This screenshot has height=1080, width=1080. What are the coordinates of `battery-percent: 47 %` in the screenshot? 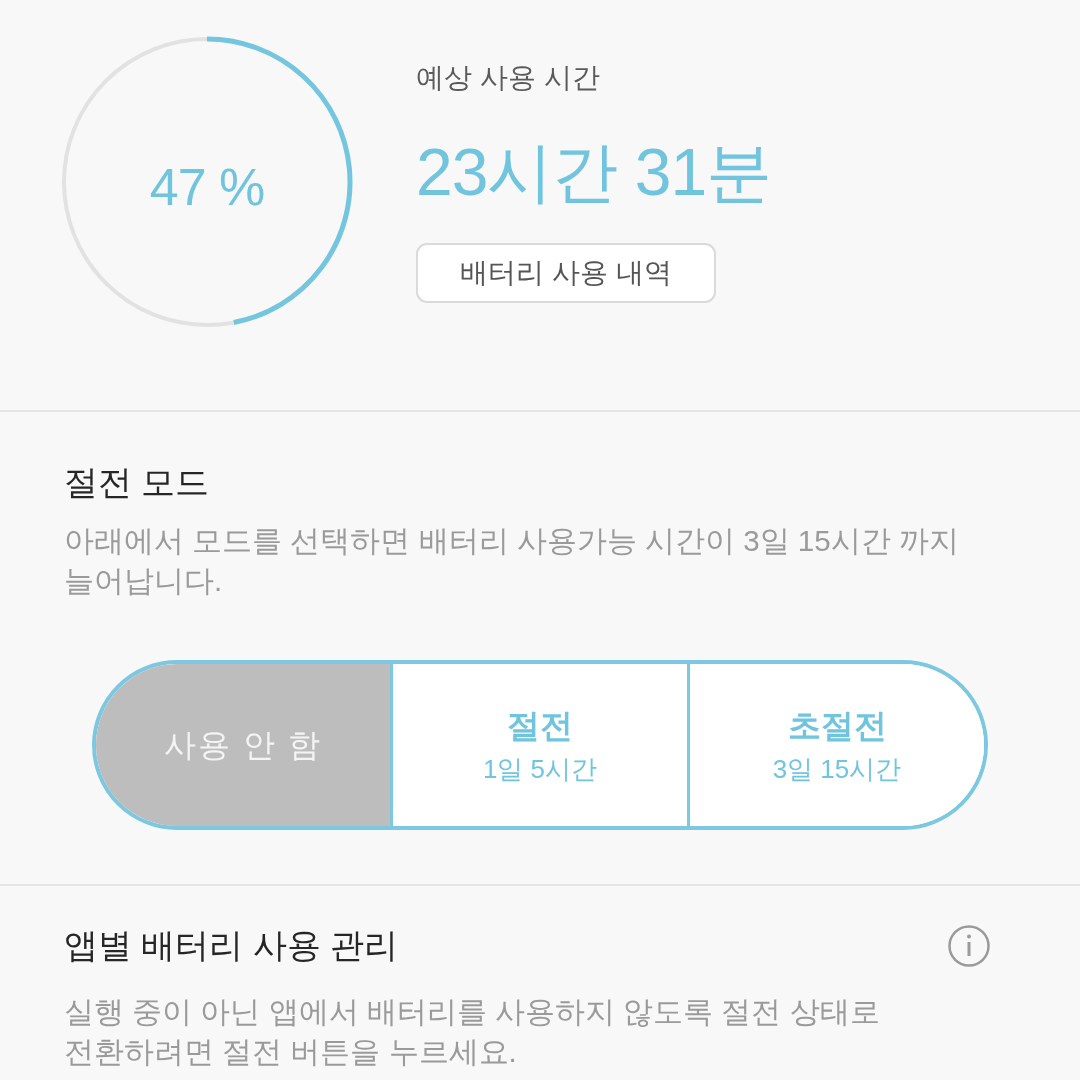 It's located at (207, 187).